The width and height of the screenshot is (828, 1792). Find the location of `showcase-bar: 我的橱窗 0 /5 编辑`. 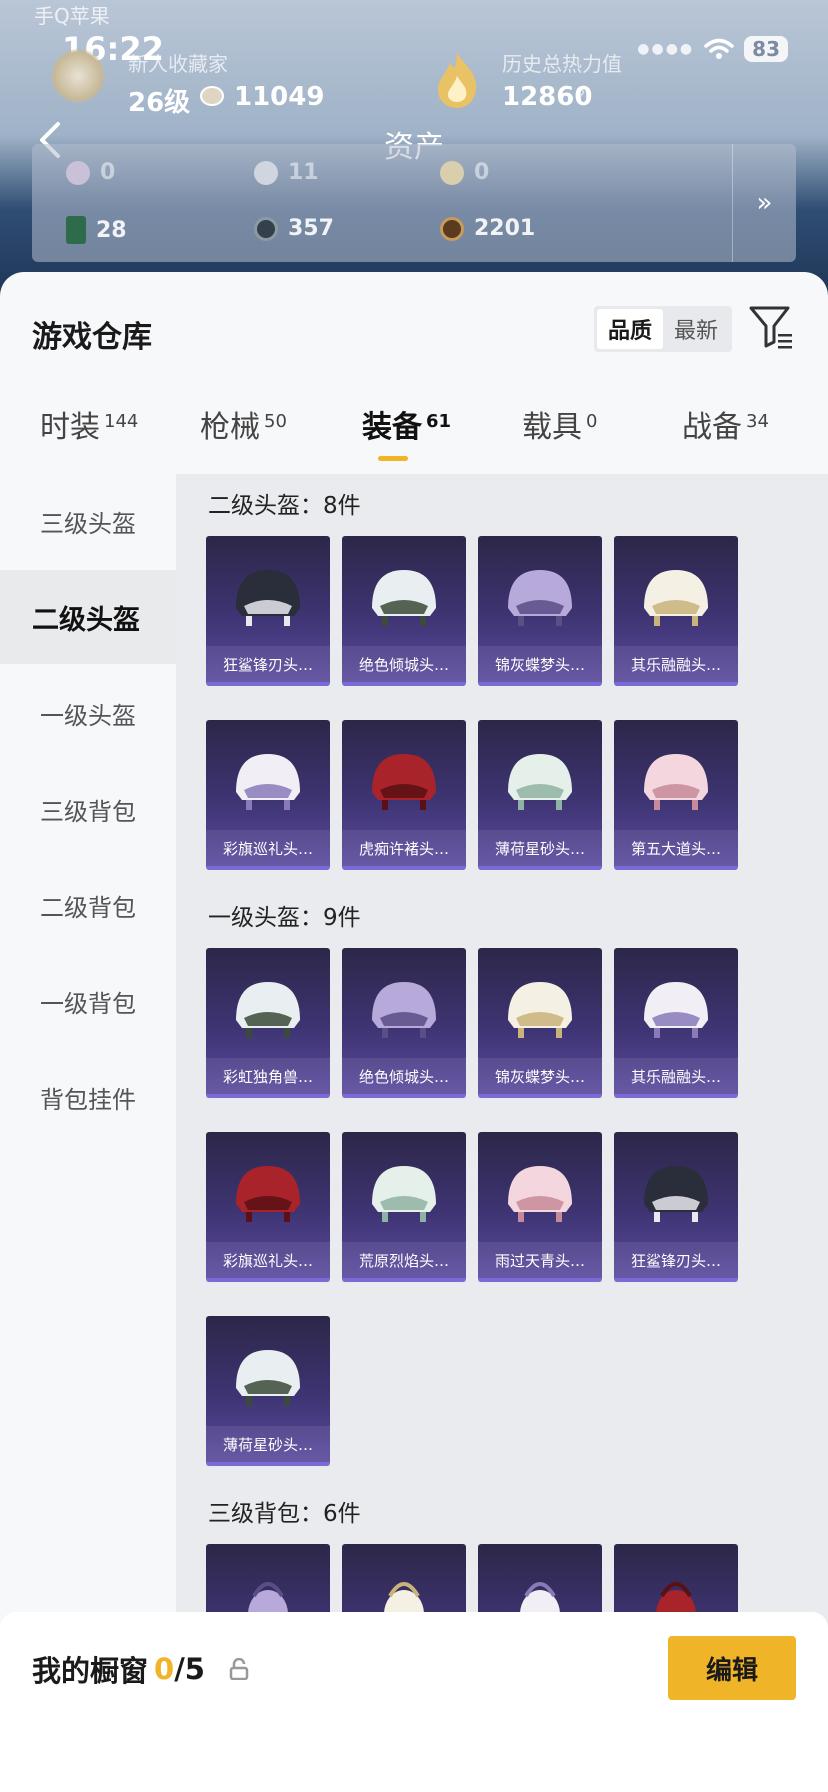

showcase-bar: 我的橱窗 0 /5 编辑 is located at coordinates (414, 1702).